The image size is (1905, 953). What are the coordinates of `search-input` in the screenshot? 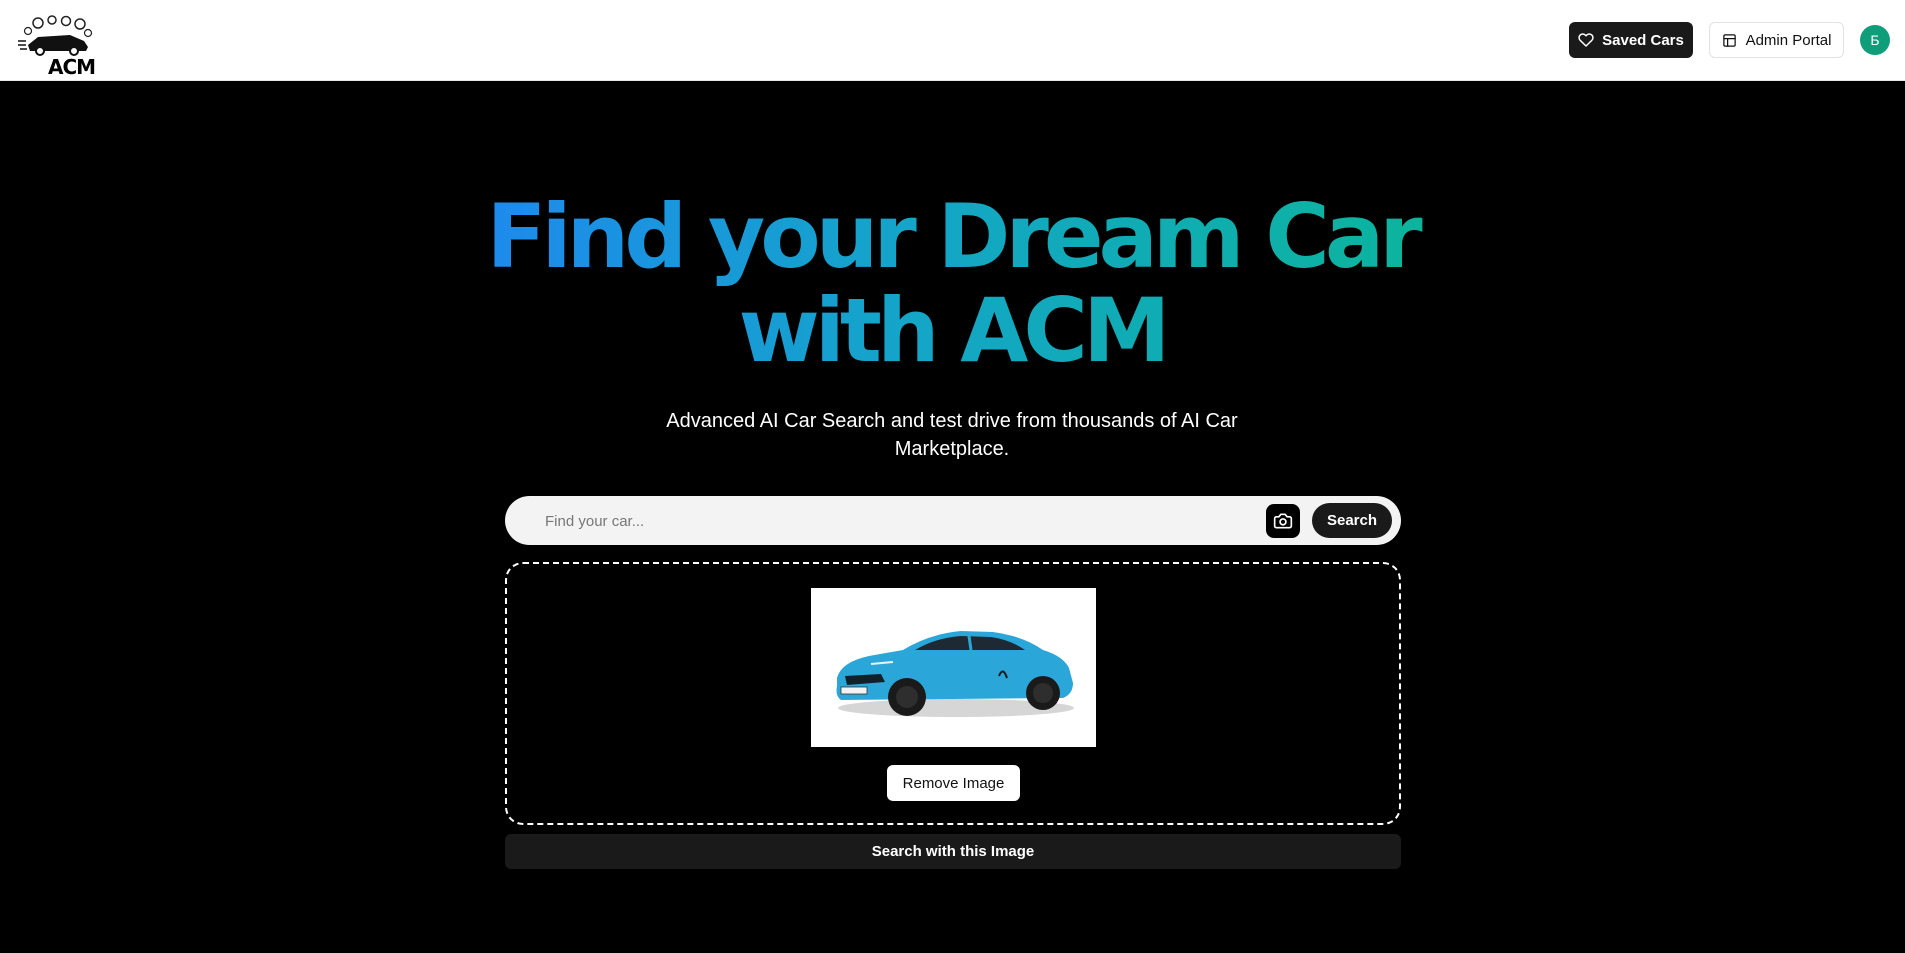 It's located at (895, 521).